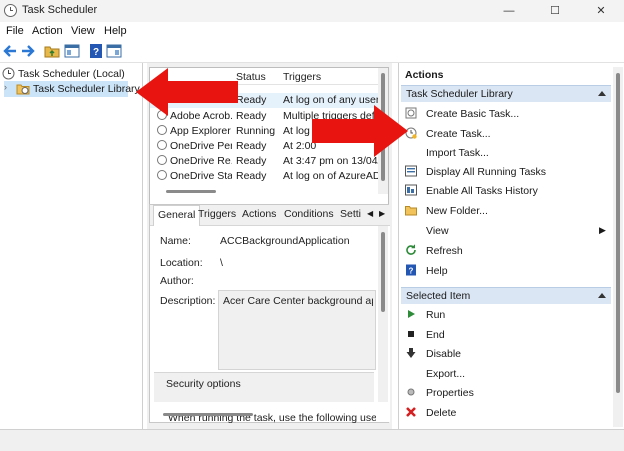 The width and height of the screenshot is (624, 451). Describe the element at coordinates (437, 231) in the screenshot. I see `action-label: View` at that location.